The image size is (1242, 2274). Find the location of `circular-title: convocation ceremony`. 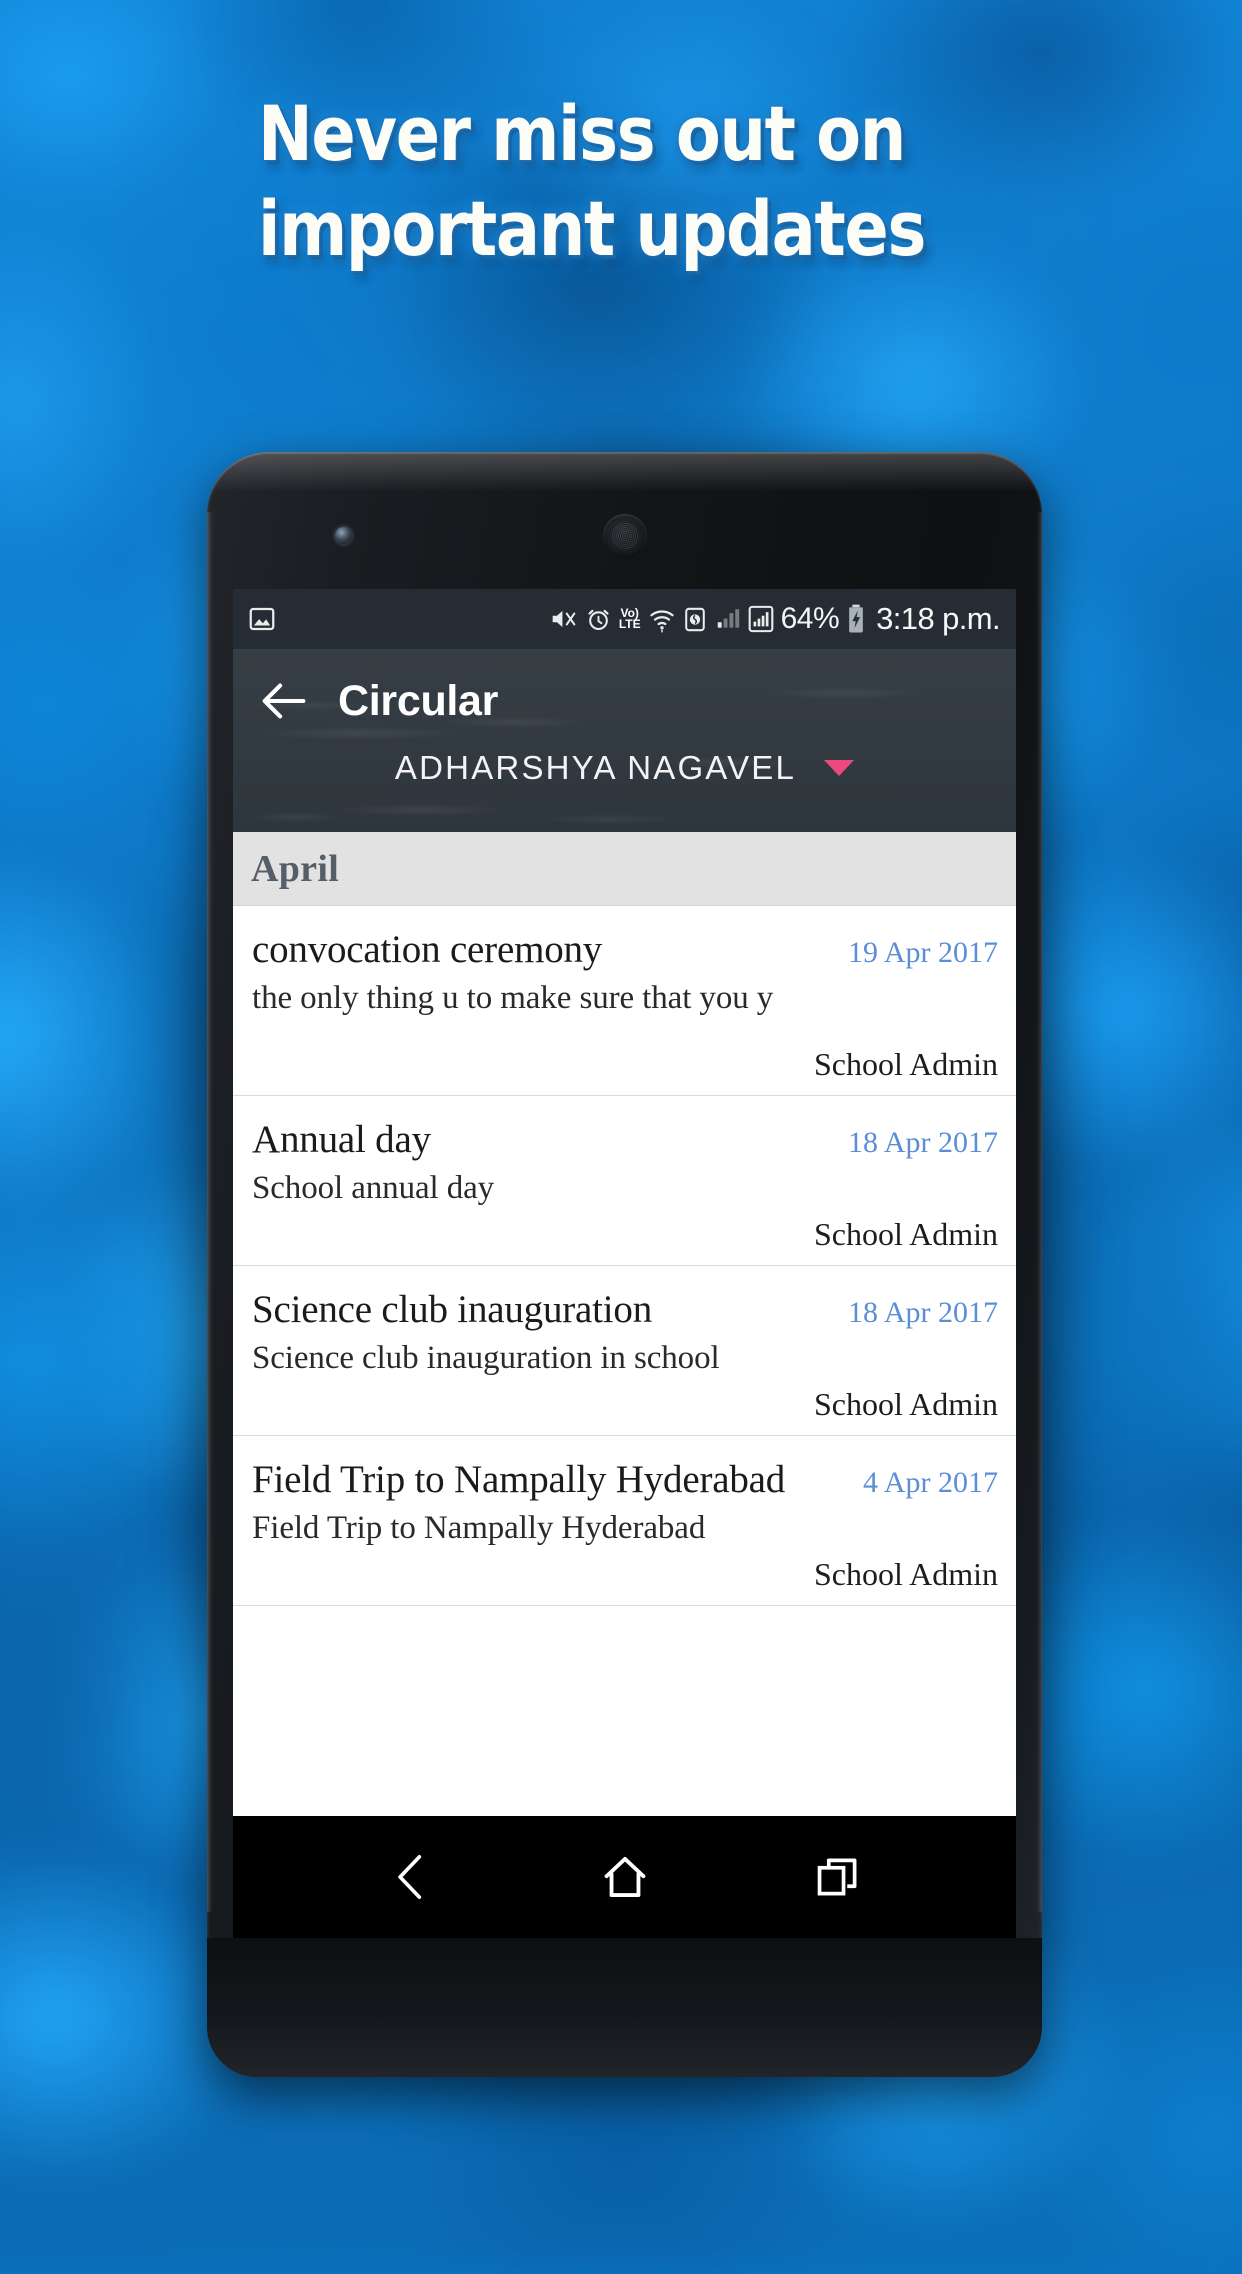

circular-title: convocation ceremony is located at coordinates (427, 949).